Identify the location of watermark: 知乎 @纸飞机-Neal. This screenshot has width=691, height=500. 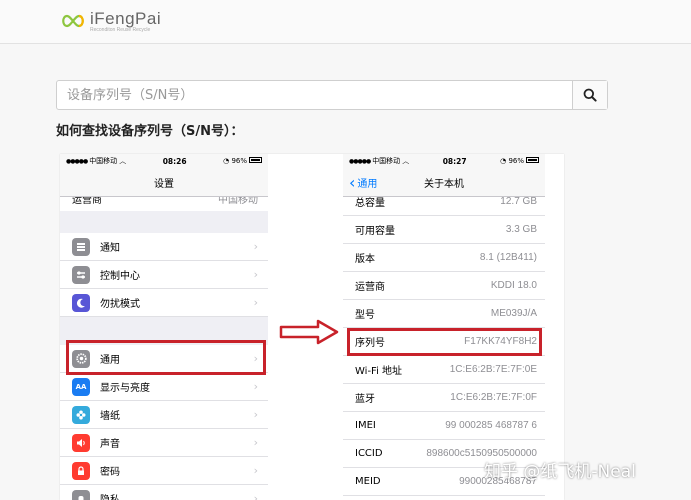
(560, 469).